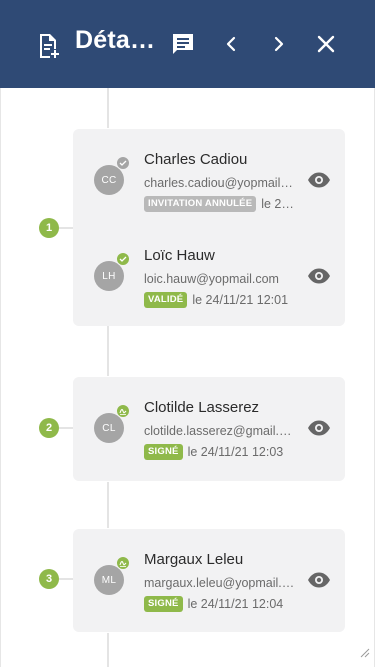 This screenshot has height=667, width=375. I want to click on signer-status: SIGNÉ le 24/11/21 12:04, so click(220, 604).